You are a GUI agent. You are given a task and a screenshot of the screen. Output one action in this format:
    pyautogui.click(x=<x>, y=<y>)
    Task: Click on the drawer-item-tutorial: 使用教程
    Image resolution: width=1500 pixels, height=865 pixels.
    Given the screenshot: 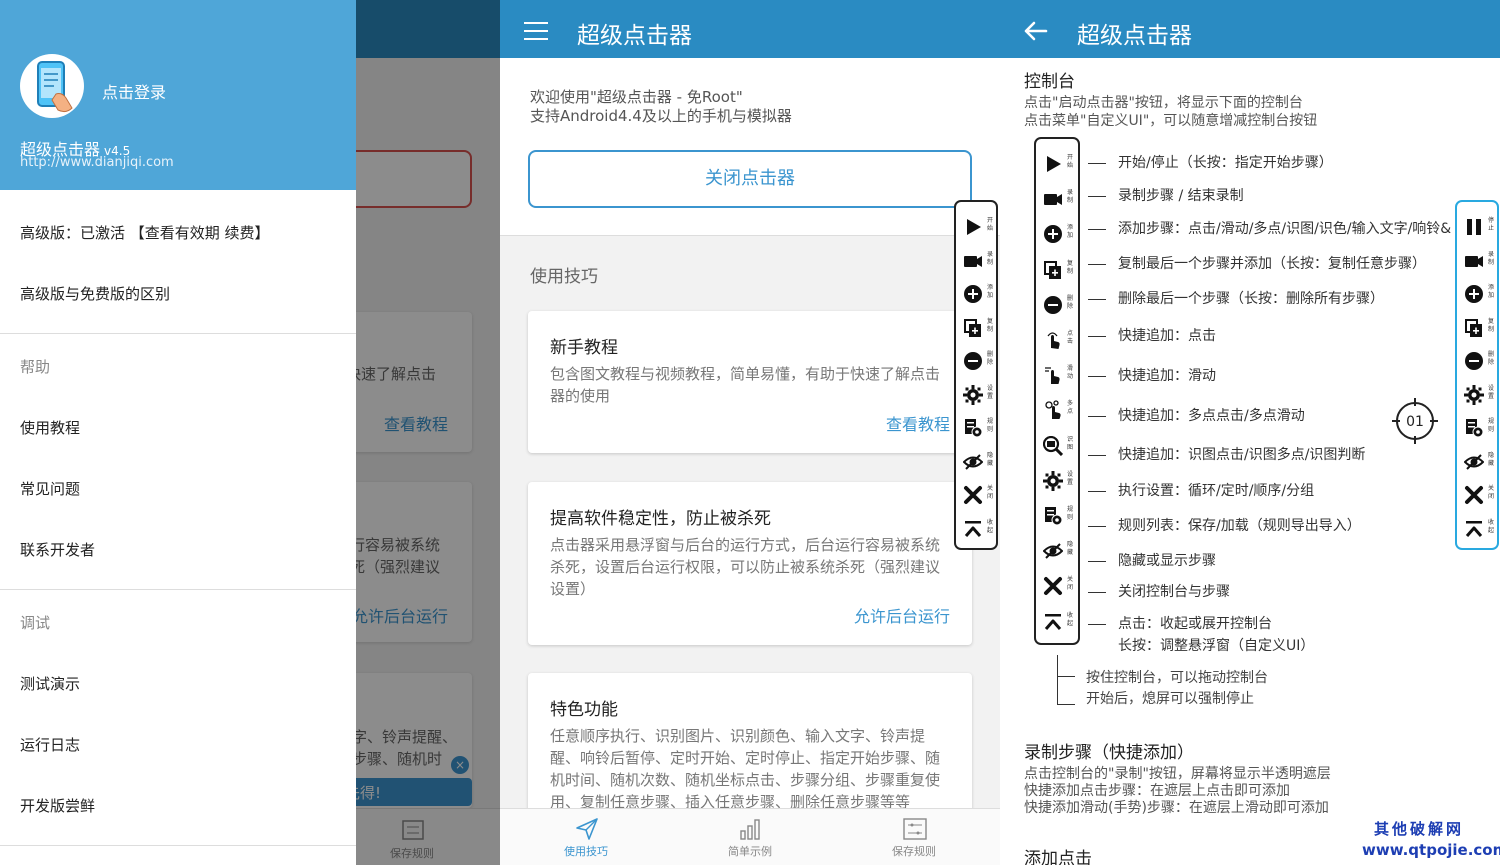 What is the action you would take?
    pyautogui.click(x=50, y=427)
    